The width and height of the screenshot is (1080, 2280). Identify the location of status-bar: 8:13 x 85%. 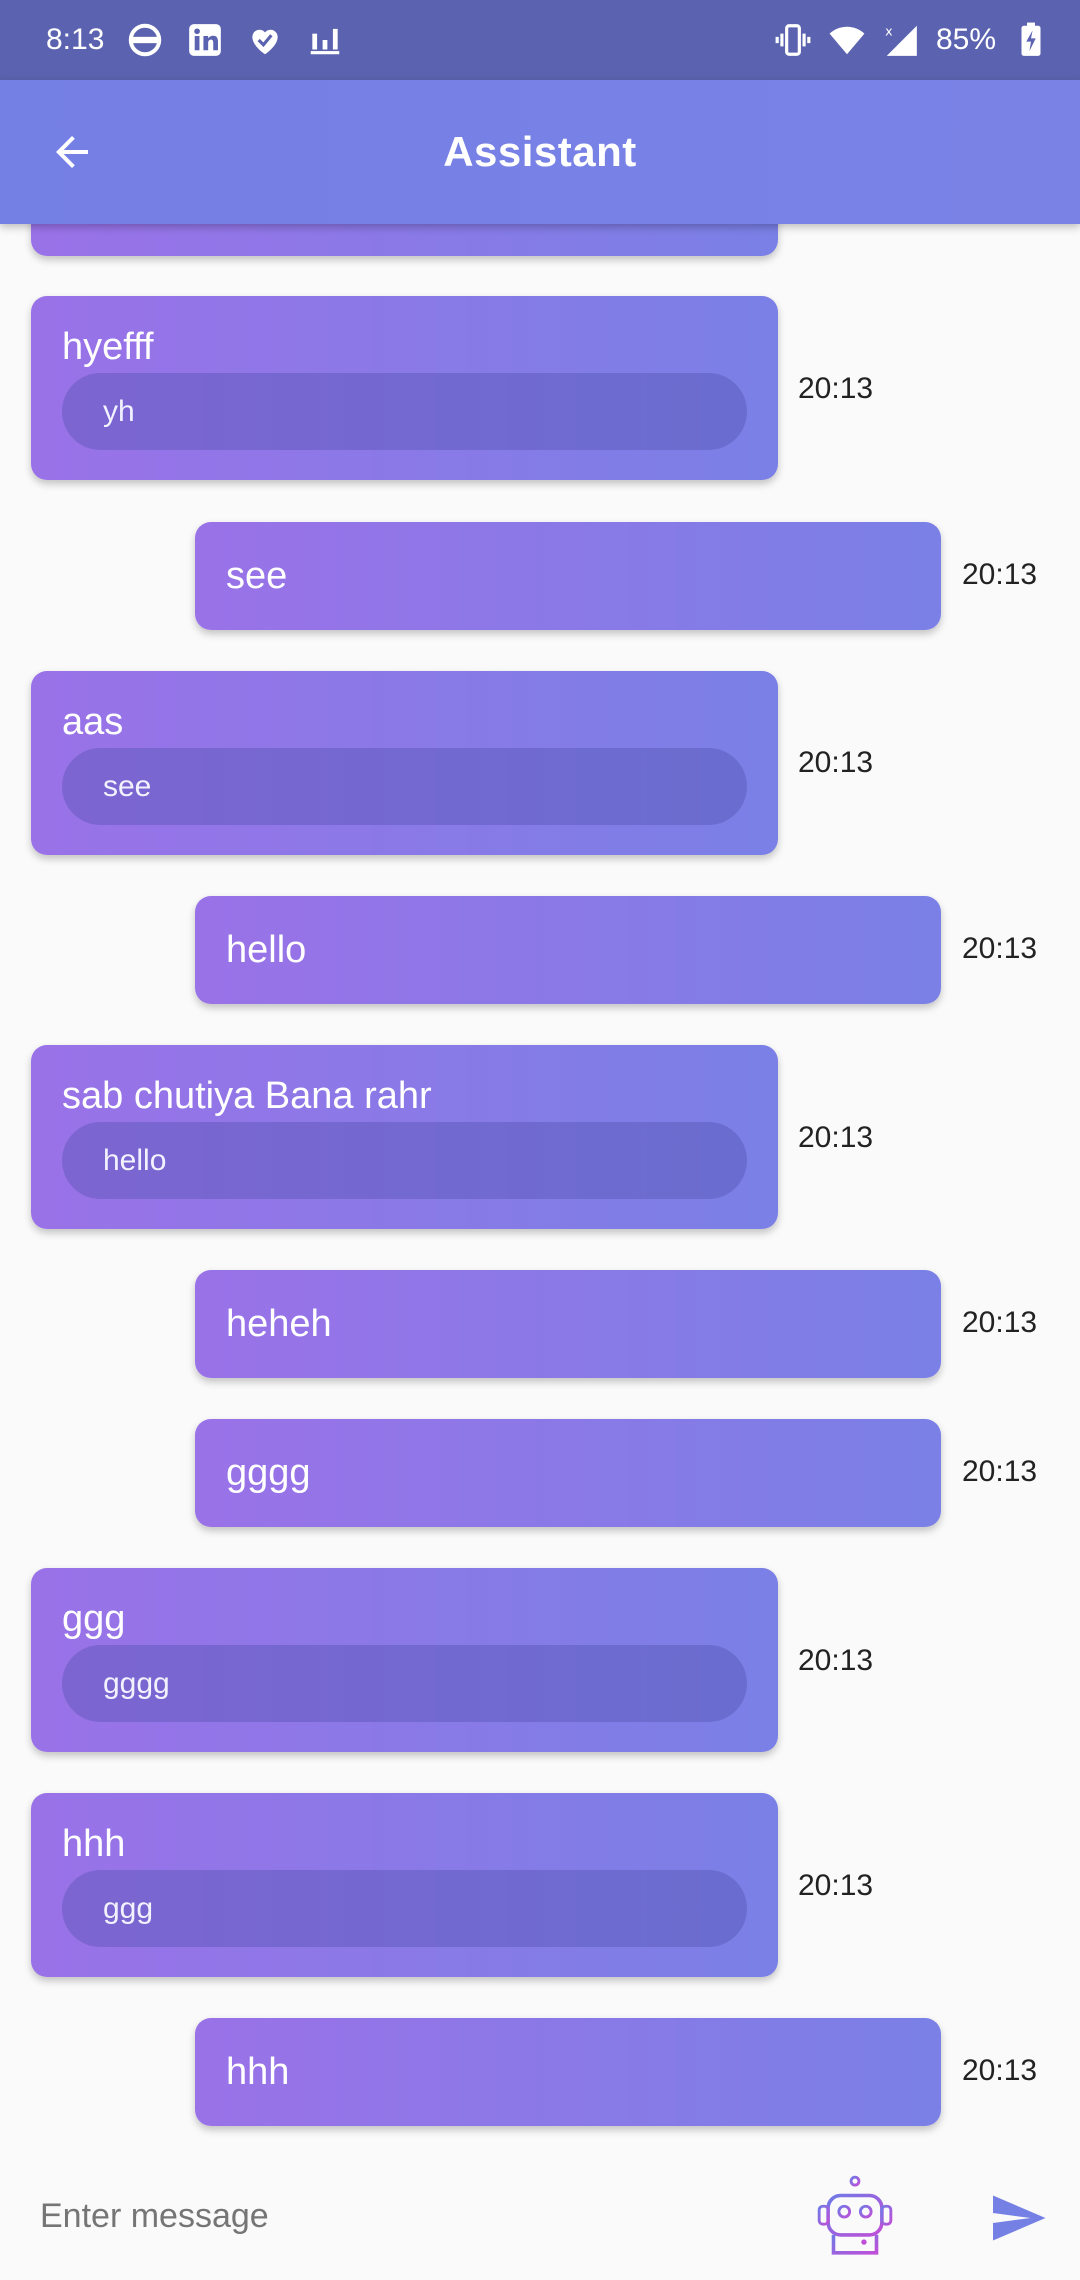
(540, 40).